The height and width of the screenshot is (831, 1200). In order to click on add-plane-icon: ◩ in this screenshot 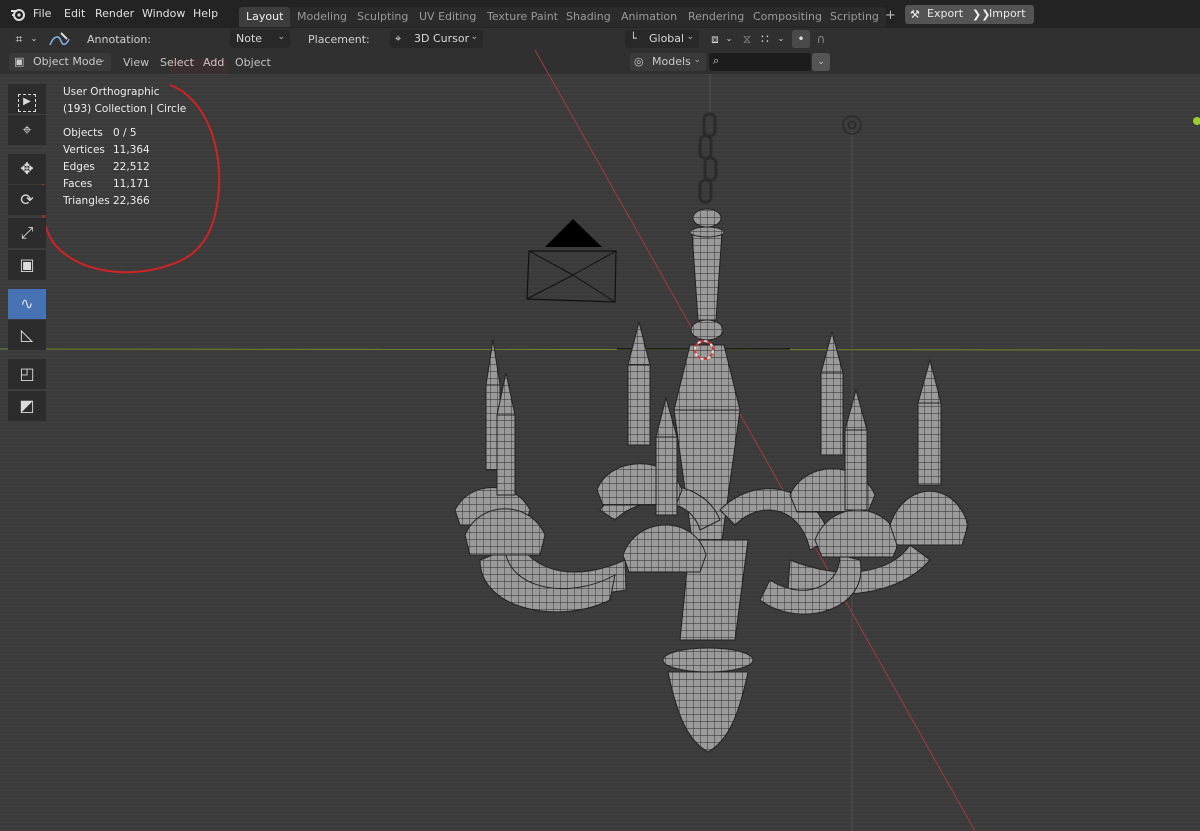, I will do `click(27, 405)`.